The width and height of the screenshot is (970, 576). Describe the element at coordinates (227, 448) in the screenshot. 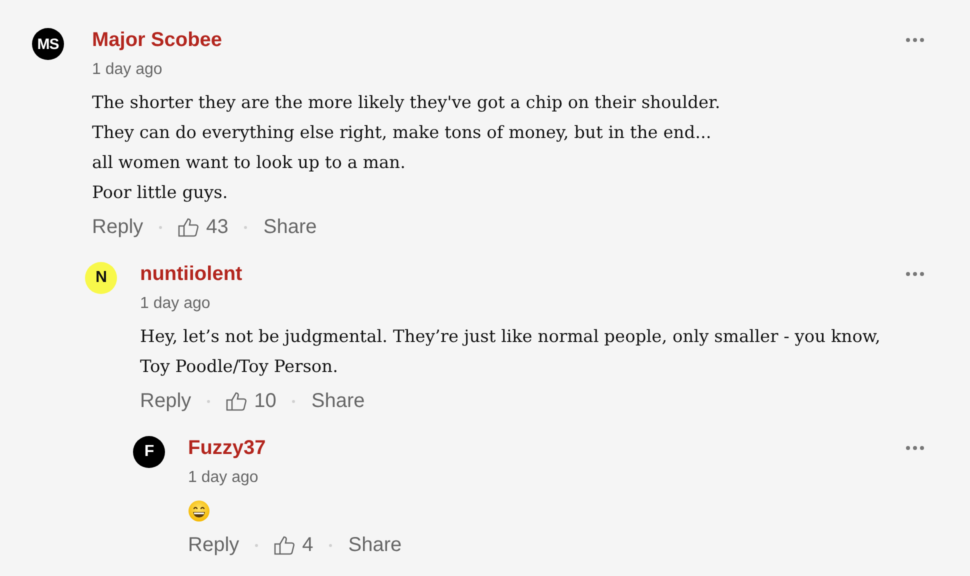

I see `author-name: Fuzzy37` at that location.